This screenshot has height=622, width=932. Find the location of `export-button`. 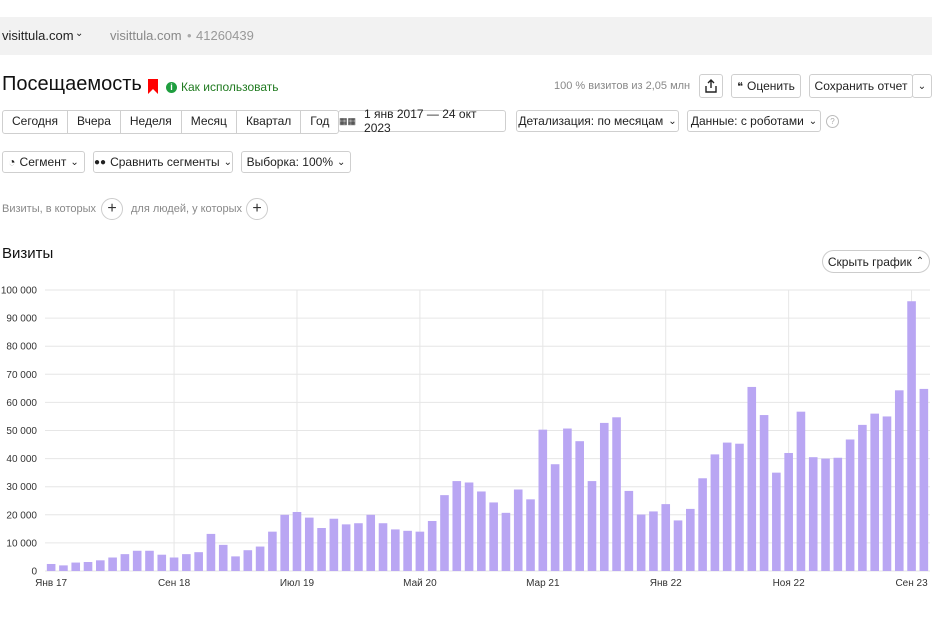

export-button is located at coordinates (711, 86).